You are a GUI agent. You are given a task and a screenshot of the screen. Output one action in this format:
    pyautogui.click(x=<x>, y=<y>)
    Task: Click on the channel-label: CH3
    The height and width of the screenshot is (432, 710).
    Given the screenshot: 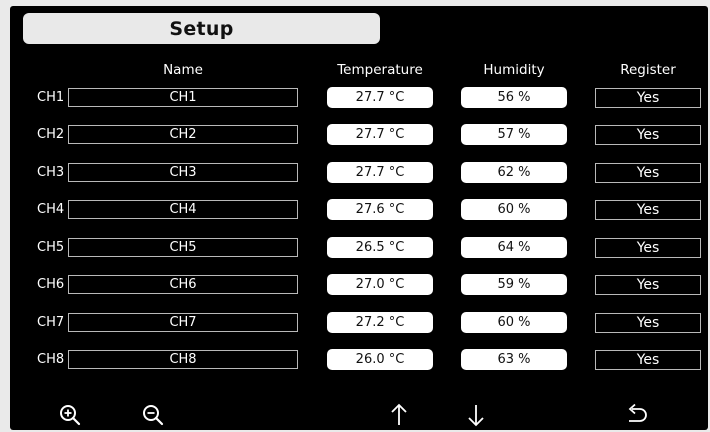 What is the action you would take?
    pyautogui.click(x=51, y=172)
    